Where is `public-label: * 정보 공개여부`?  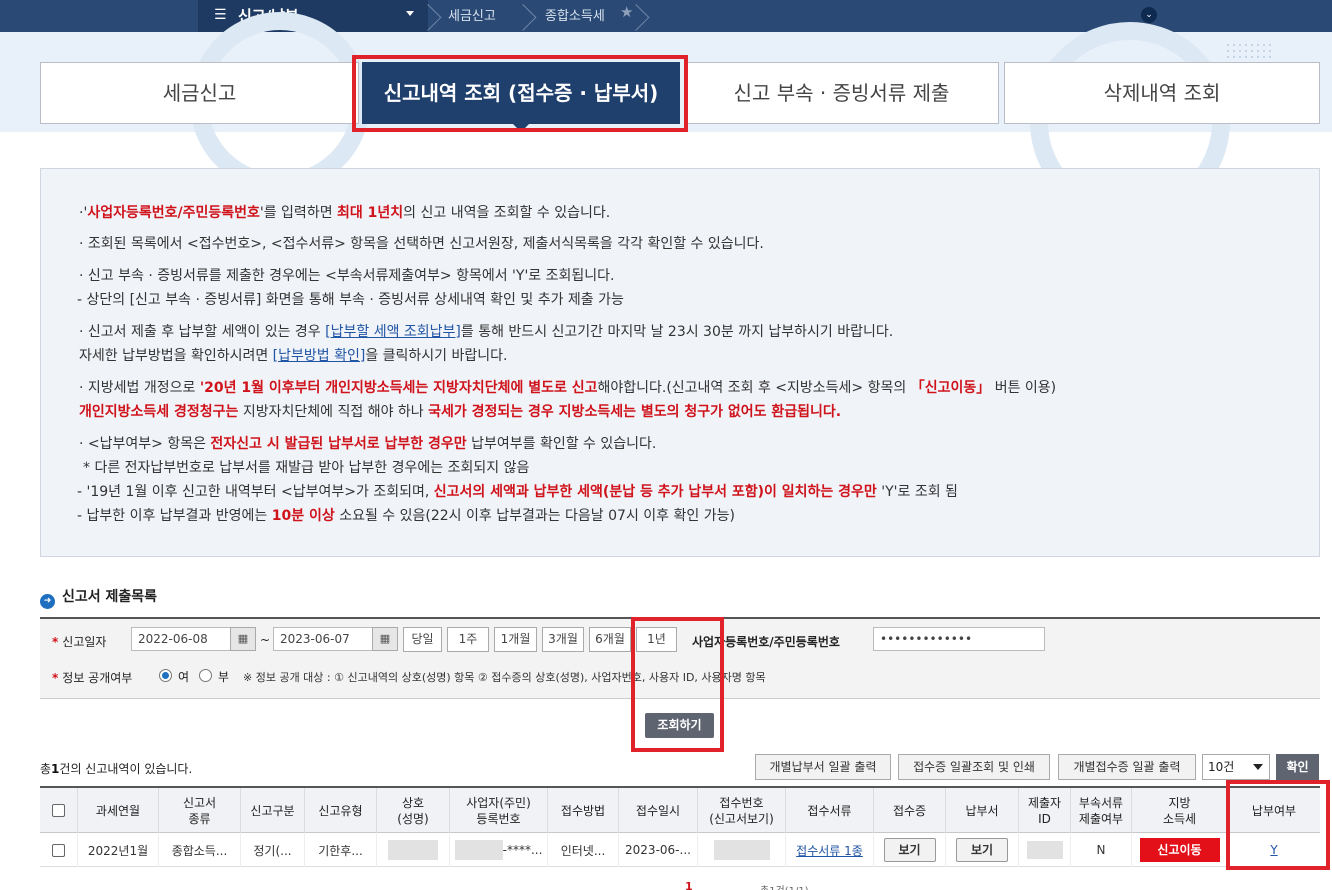 public-label: * 정보 공개여부 is located at coordinates (92, 678).